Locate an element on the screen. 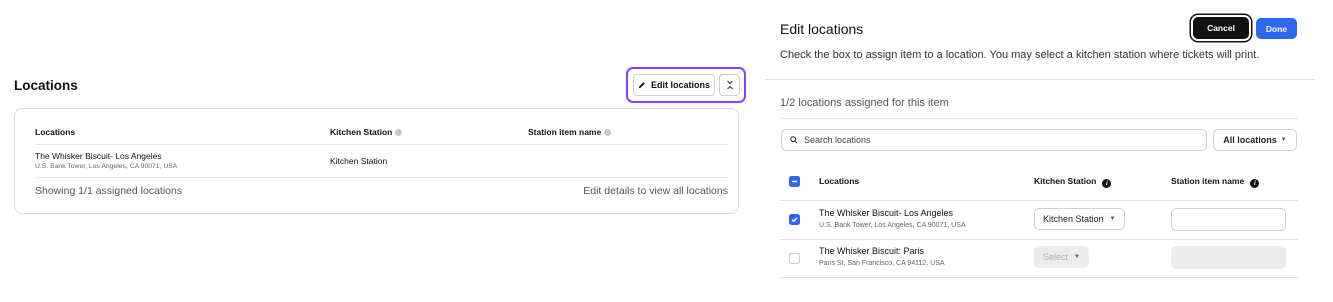 Image resolution: width=1333 pixels, height=302 pixels. cancel-button: Cancel is located at coordinates (1221, 28).